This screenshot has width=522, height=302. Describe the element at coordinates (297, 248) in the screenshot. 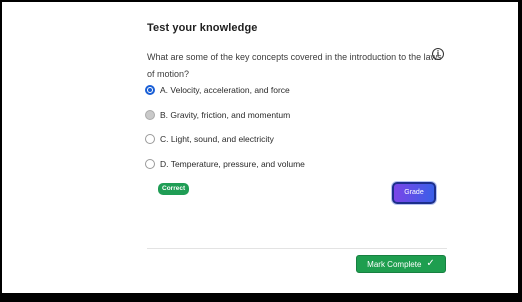

I see `divider` at that location.